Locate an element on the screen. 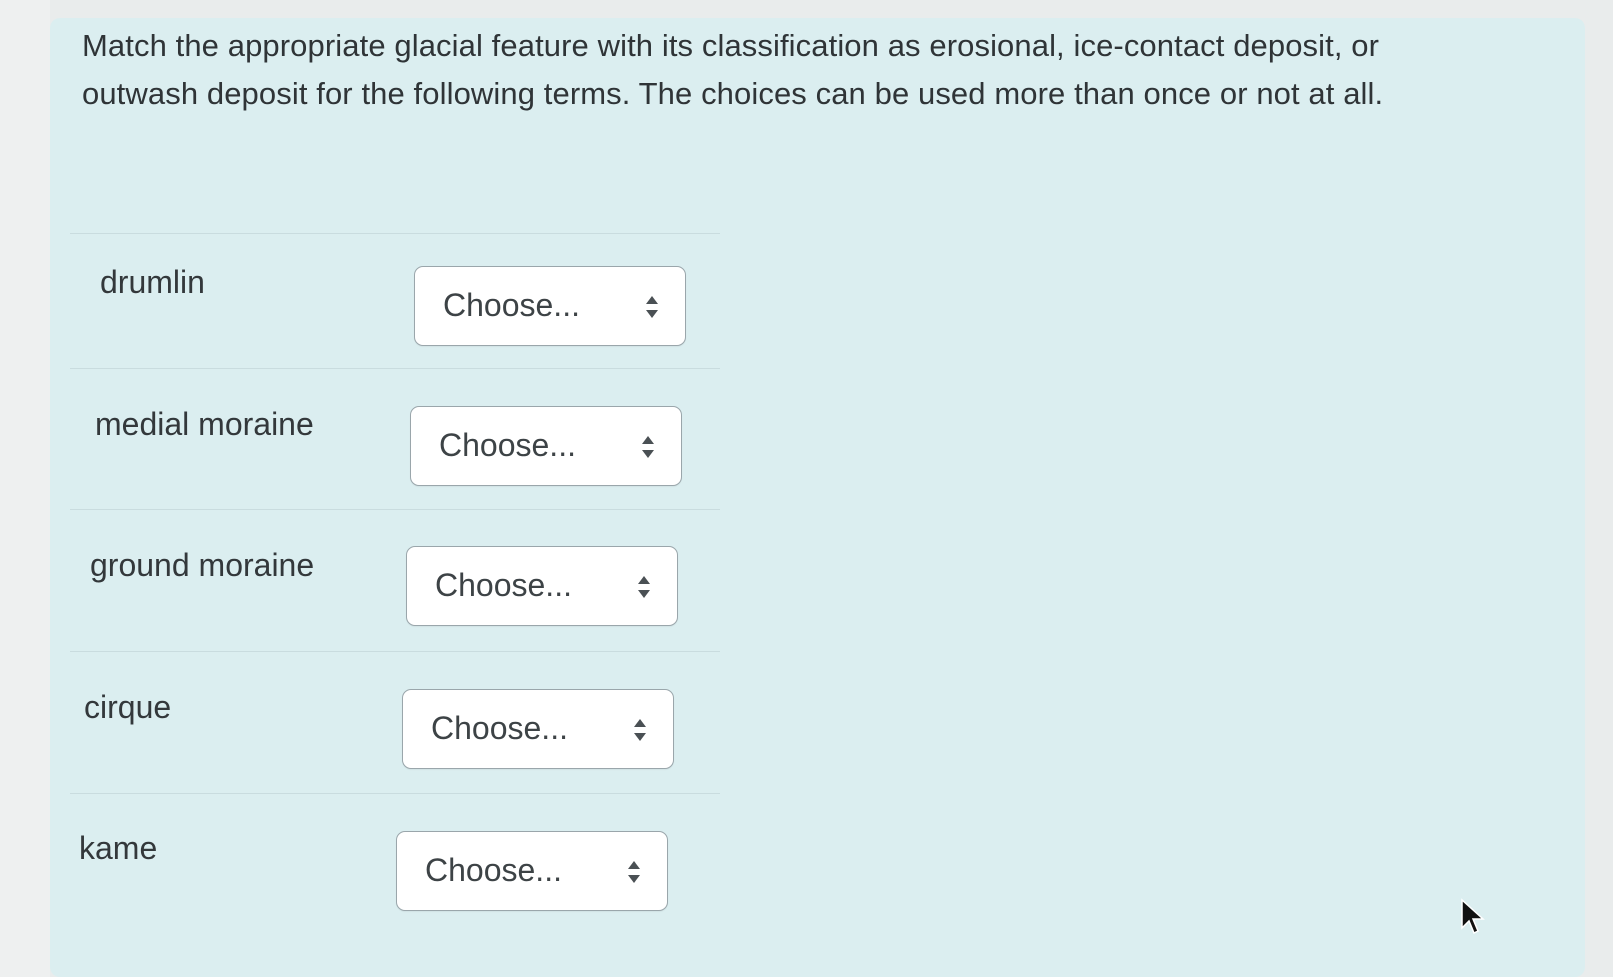 Image resolution: width=1613 pixels, height=977 pixels. page-margin is located at coordinates (25, 488).